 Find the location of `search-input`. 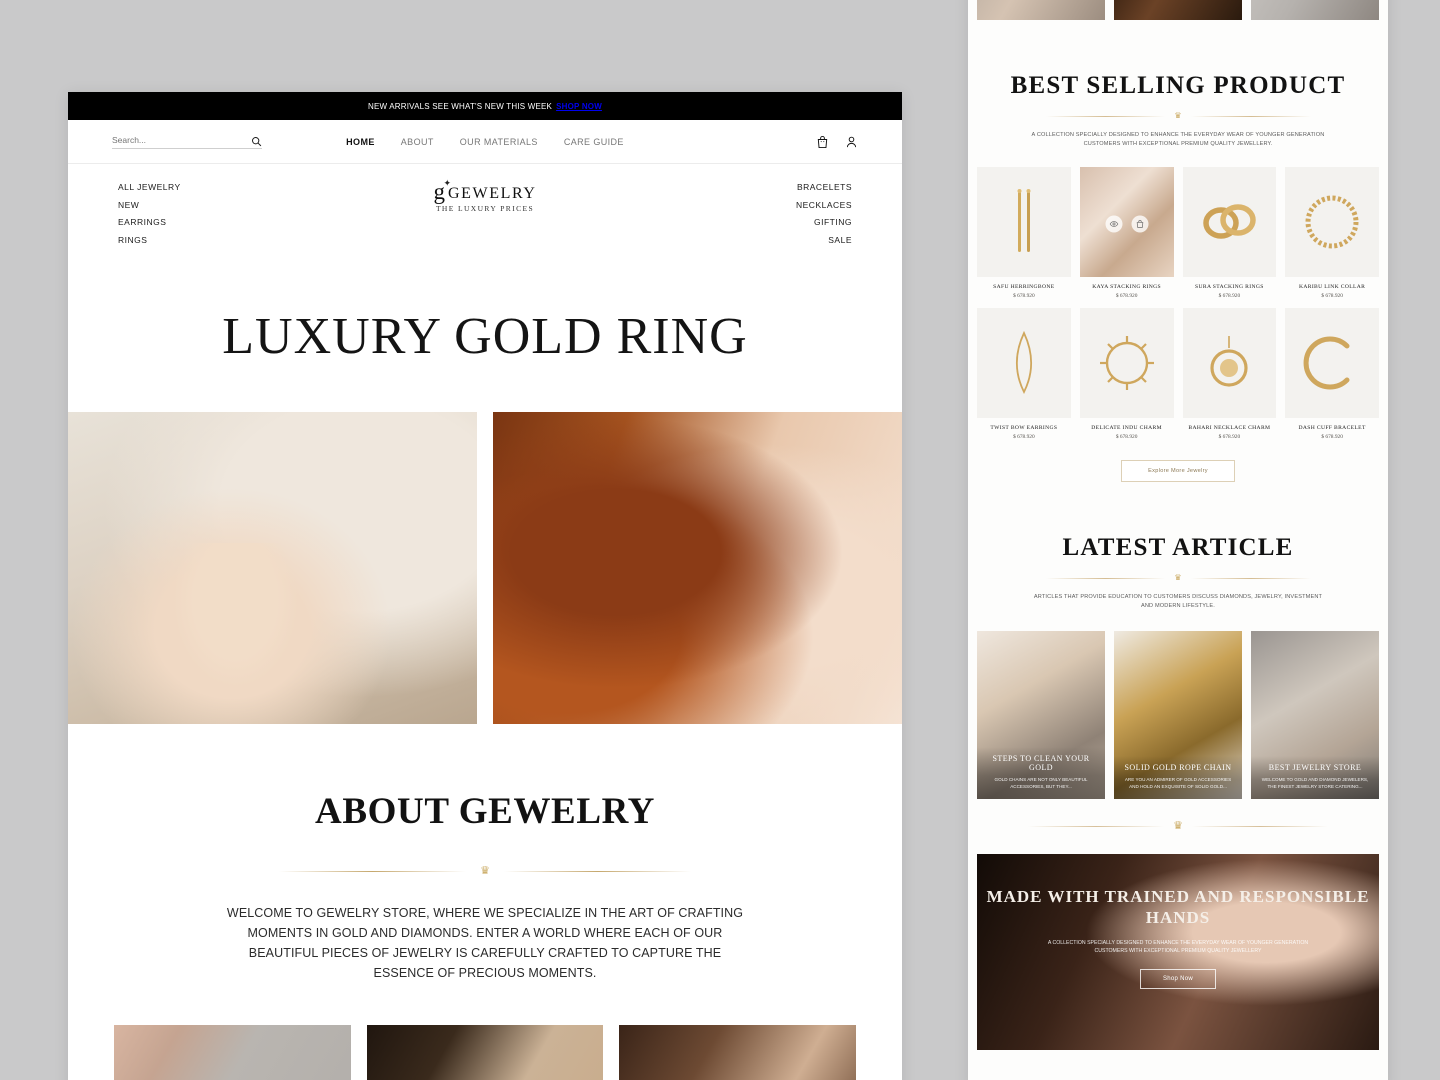

search-input is located at coordinates (167, 139).